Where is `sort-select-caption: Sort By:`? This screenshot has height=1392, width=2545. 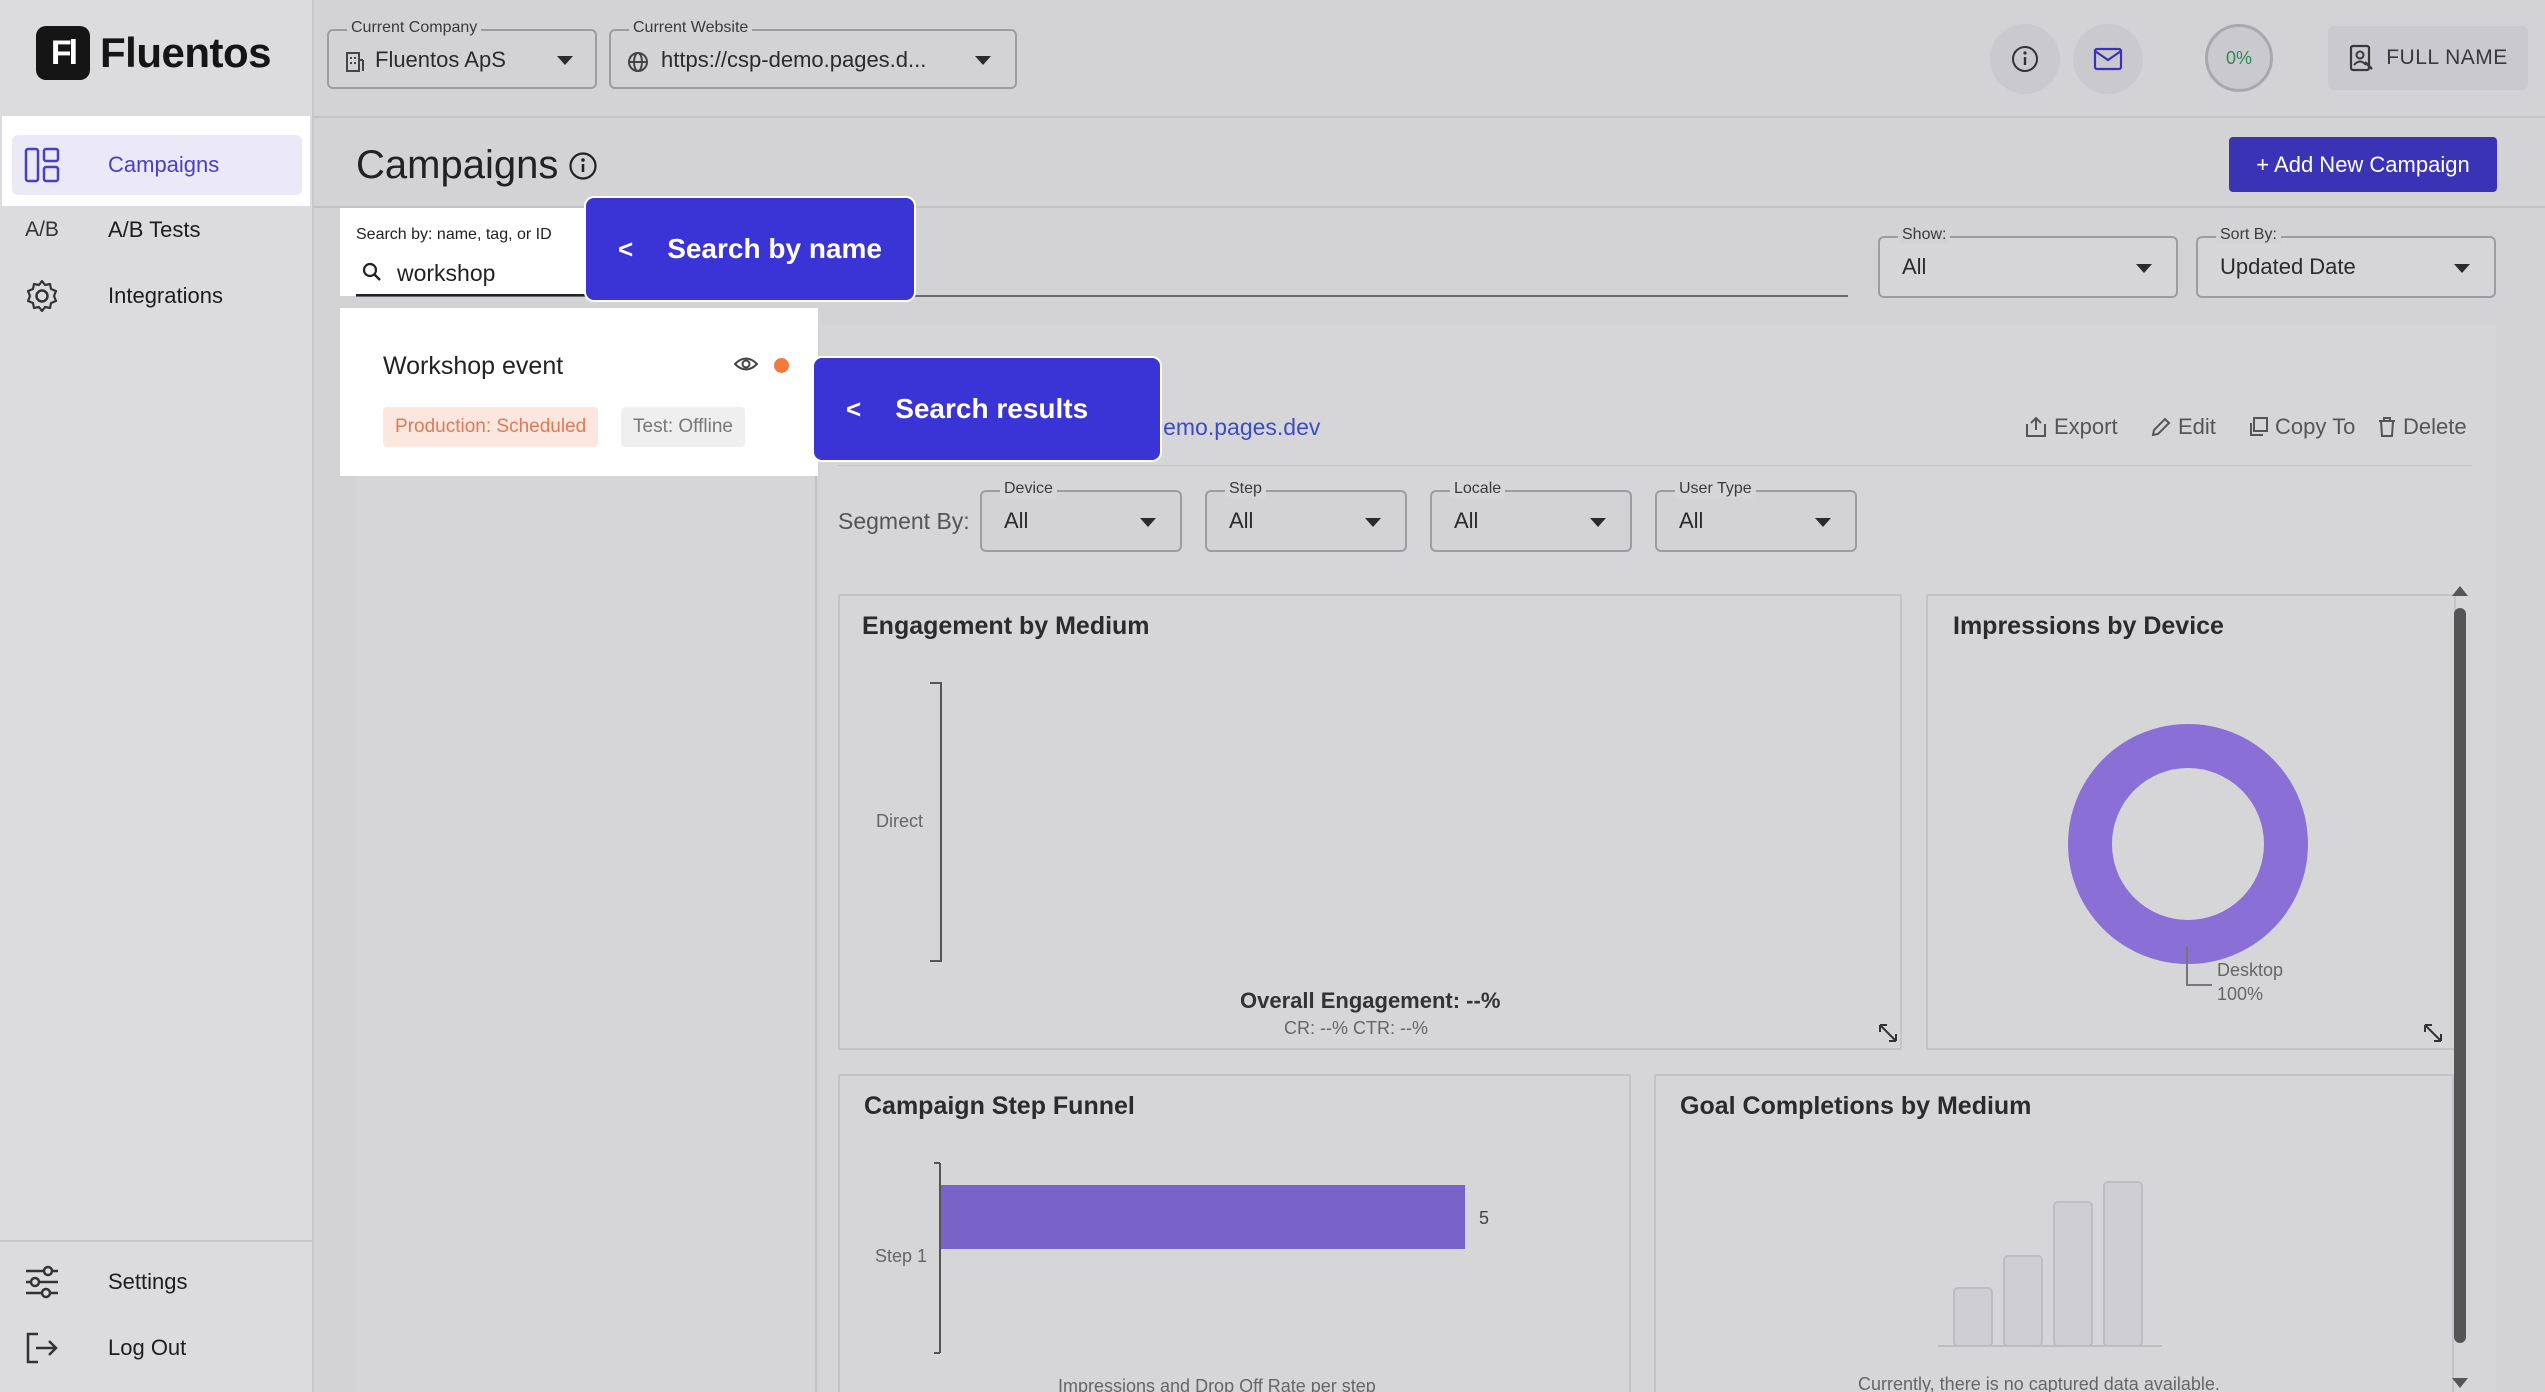 sort-select-caption: Sort By: is located at coordinates (2248, 235).